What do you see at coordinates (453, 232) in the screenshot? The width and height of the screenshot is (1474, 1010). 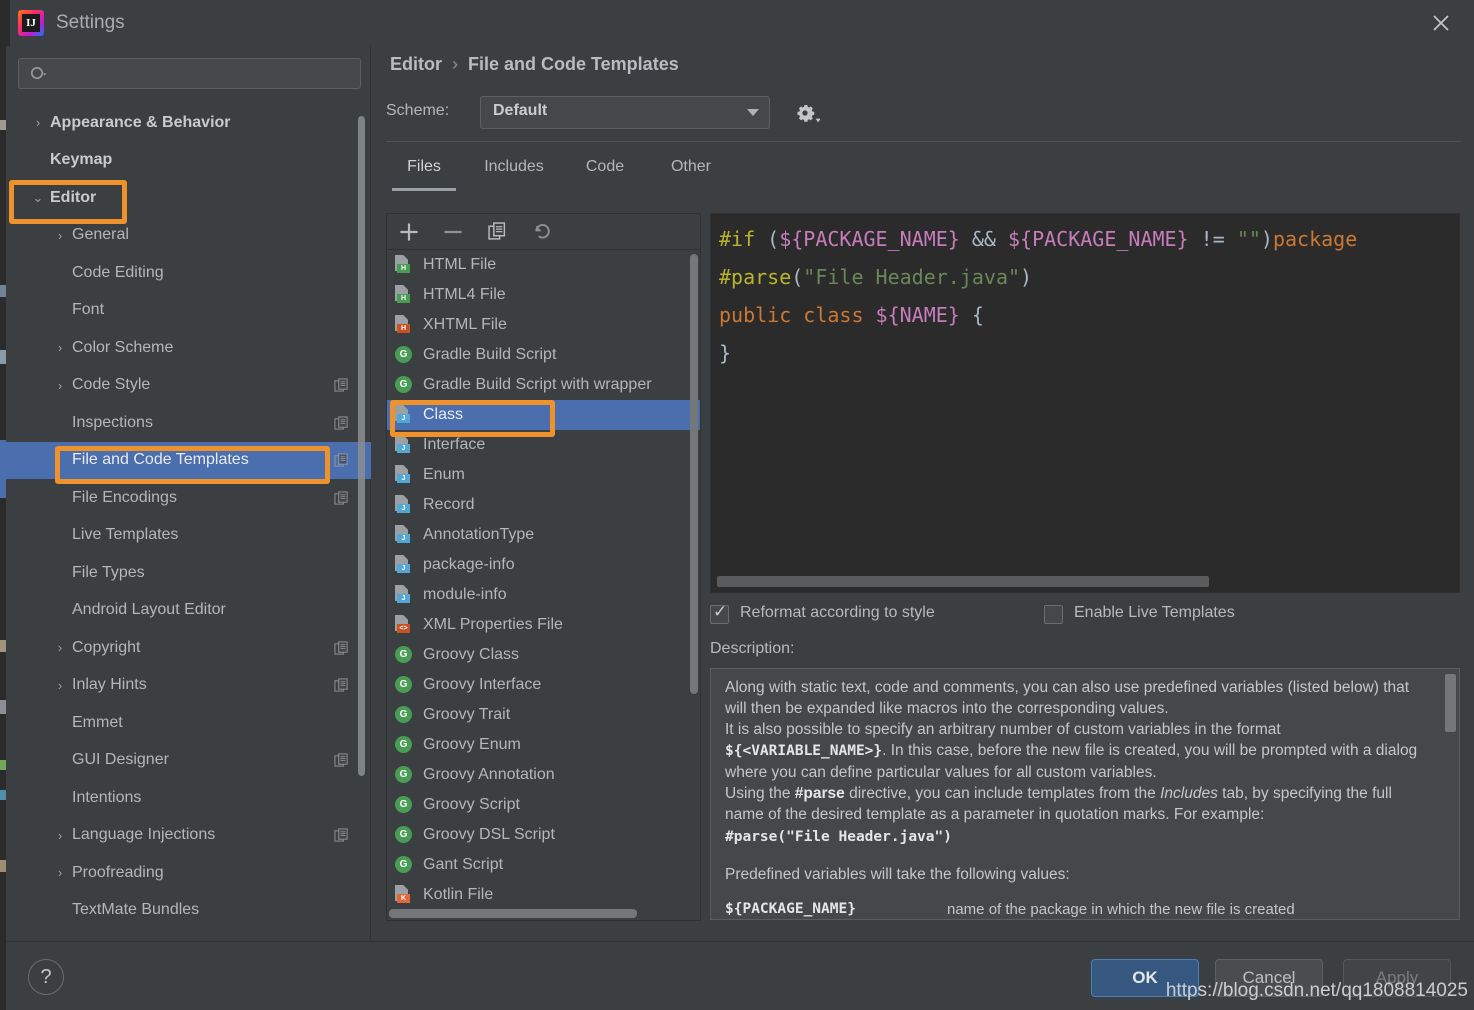 I see `minus-icon` at bounding box center [453, 232].